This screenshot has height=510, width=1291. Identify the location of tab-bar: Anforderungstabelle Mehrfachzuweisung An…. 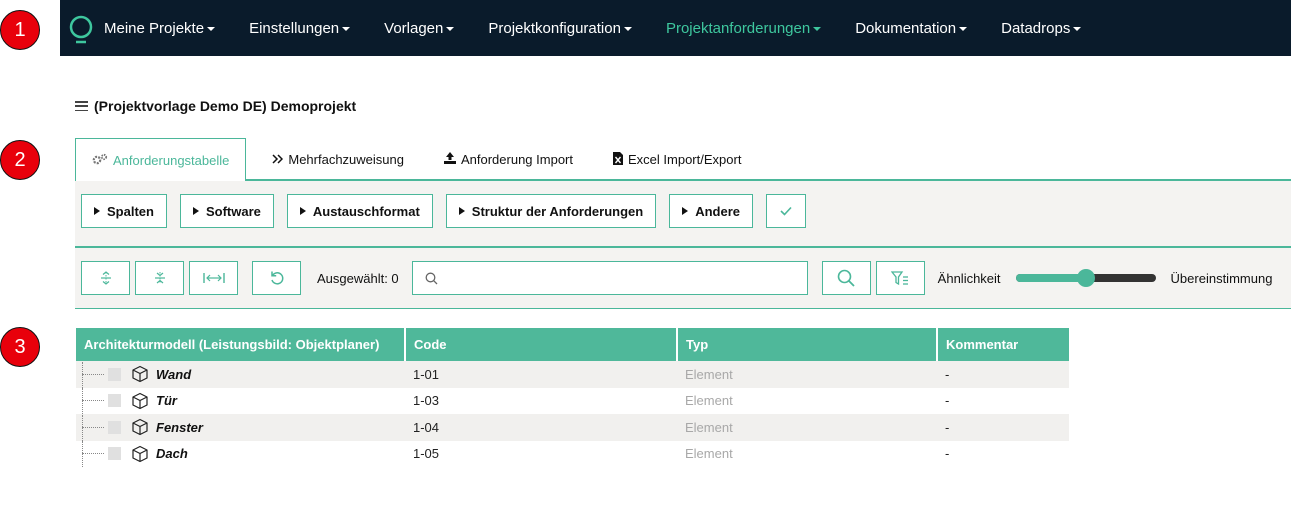
(683, 160).